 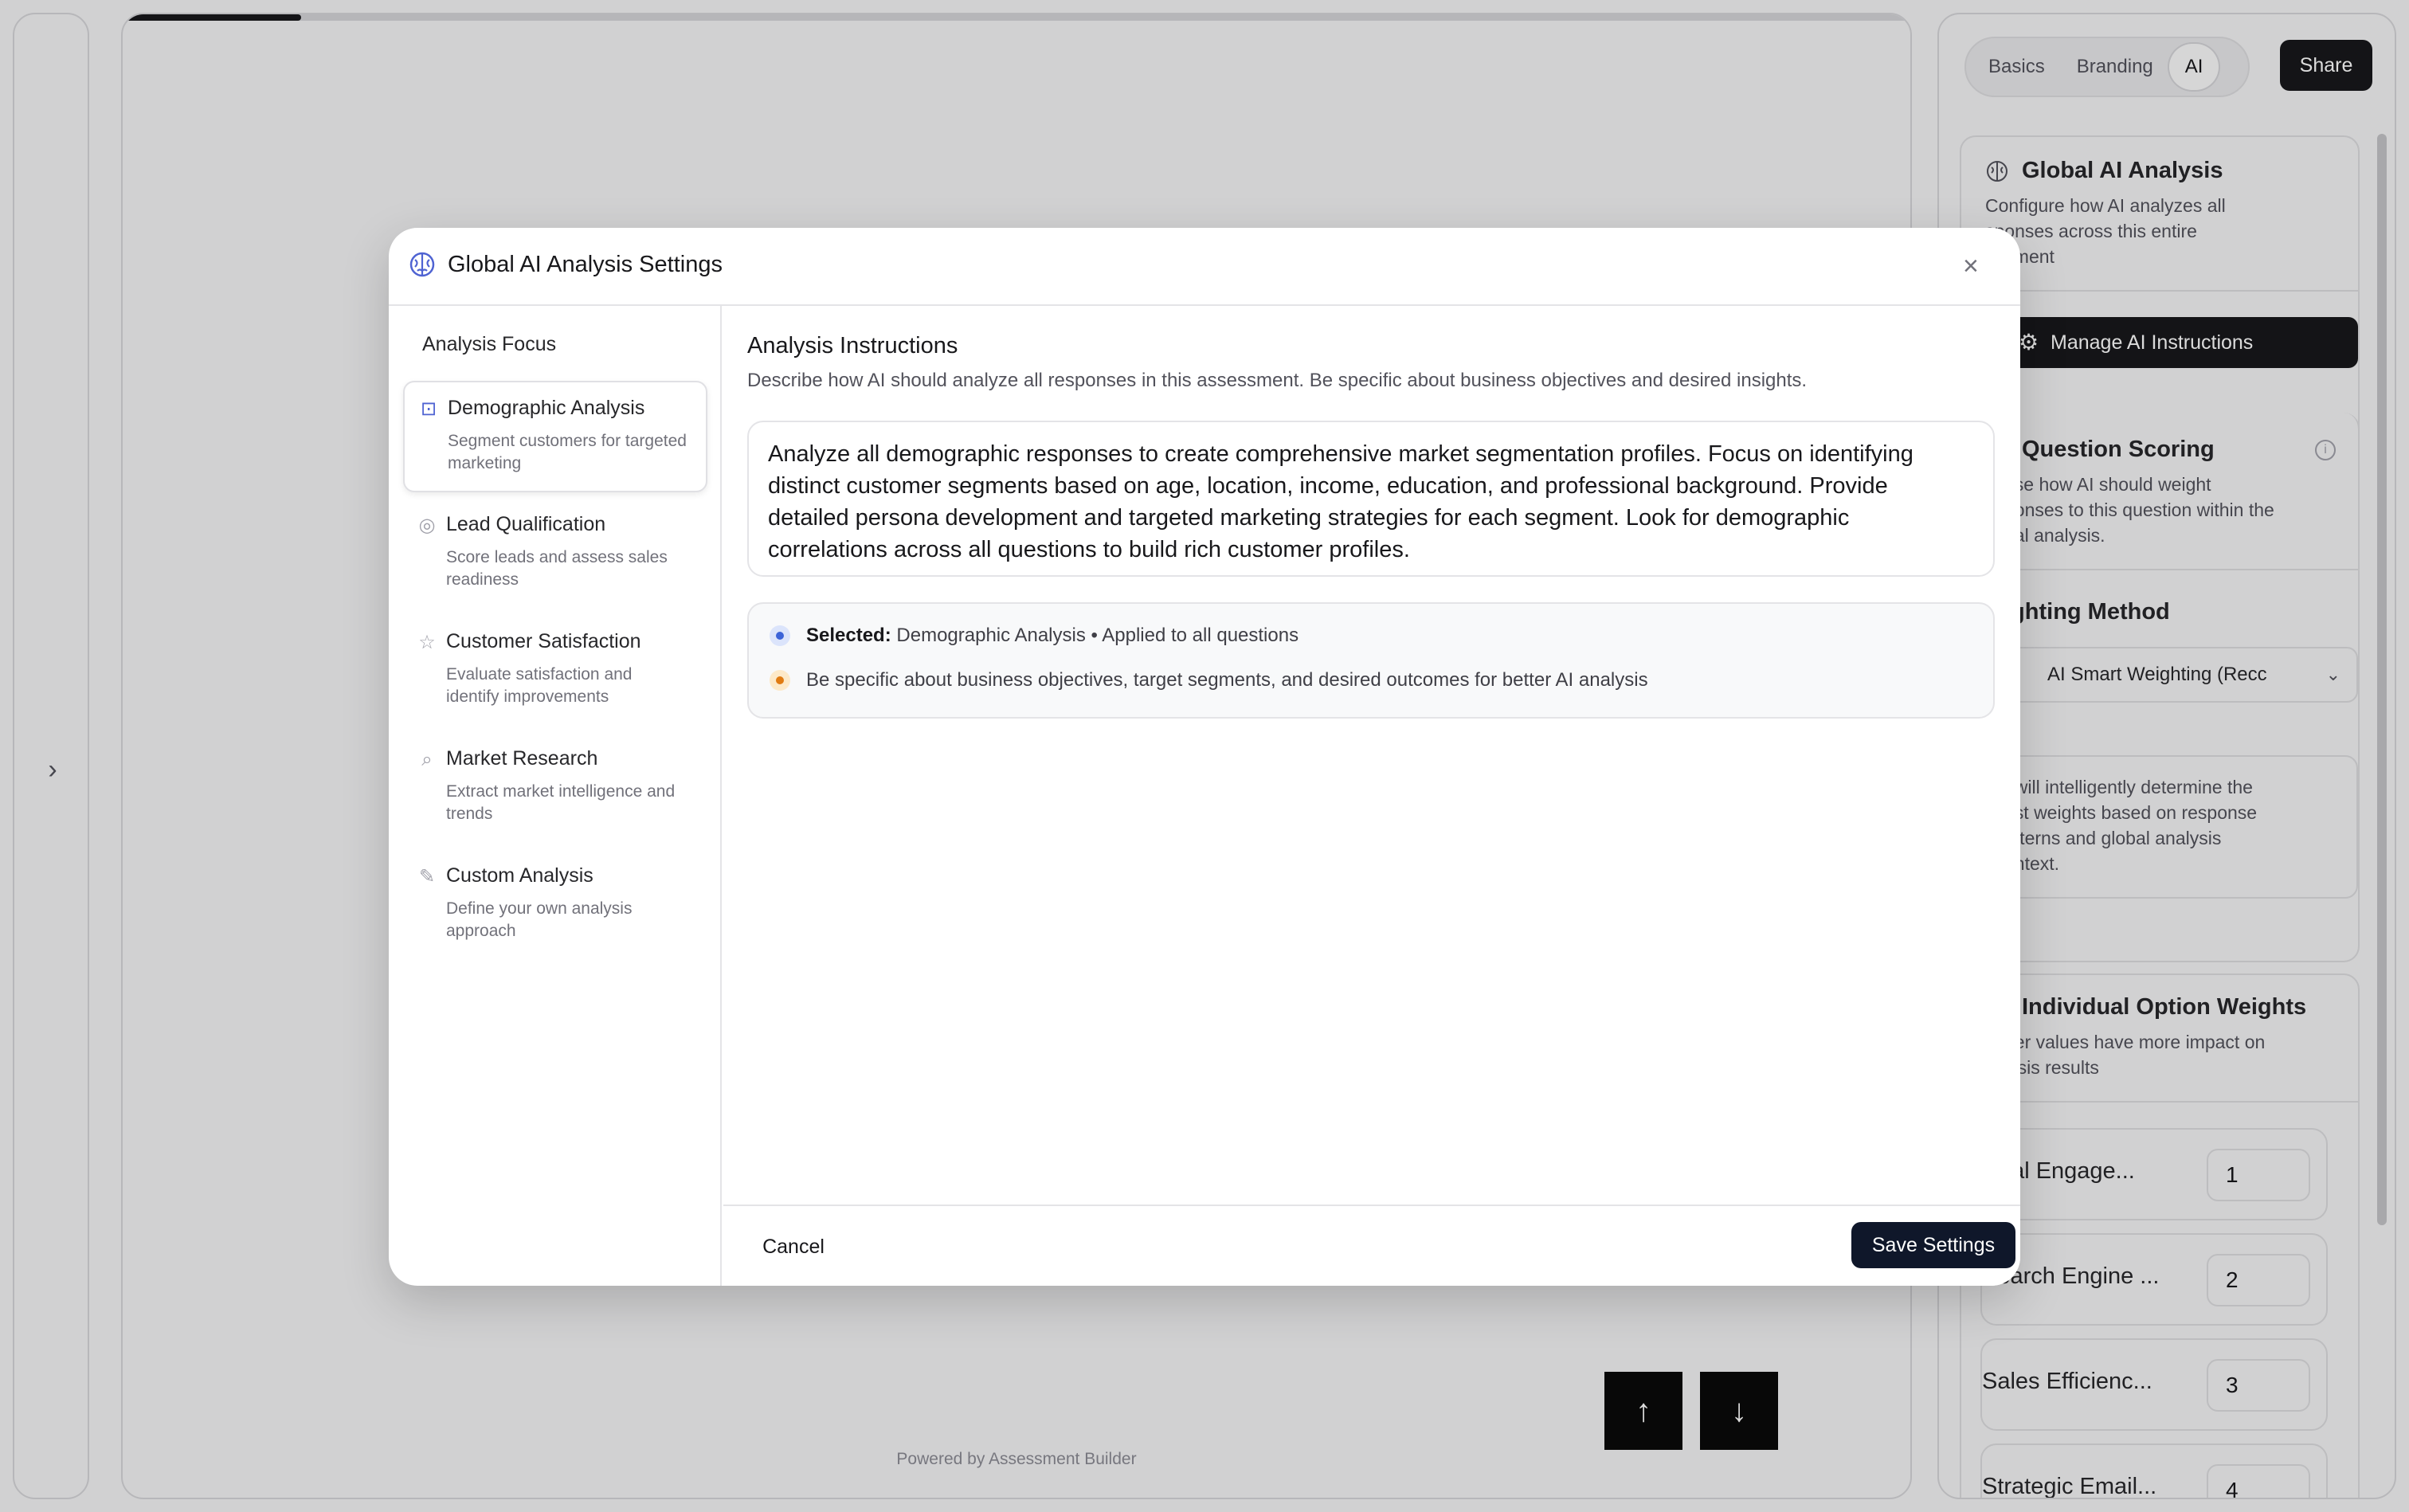 I want to click on brain-icon, so click(x=422, y=265).